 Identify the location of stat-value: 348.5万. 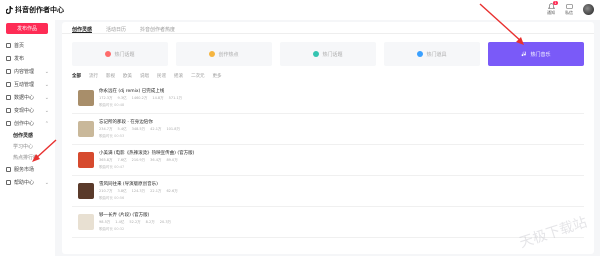
(138, 129).